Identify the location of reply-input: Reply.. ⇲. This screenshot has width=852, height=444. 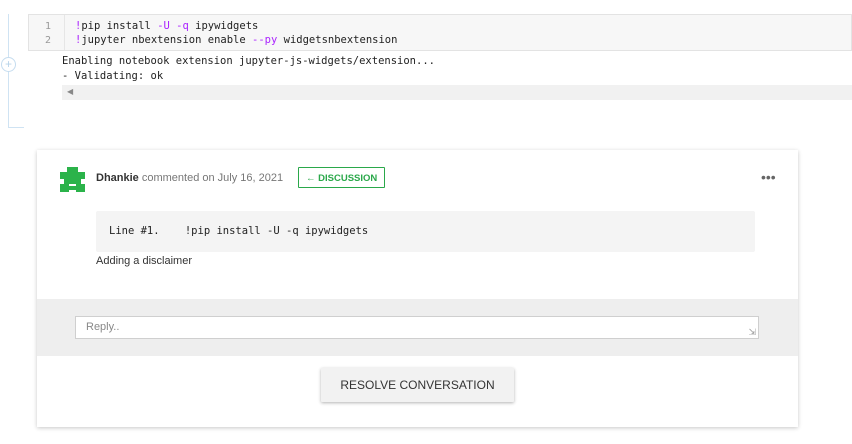
(417, 327).